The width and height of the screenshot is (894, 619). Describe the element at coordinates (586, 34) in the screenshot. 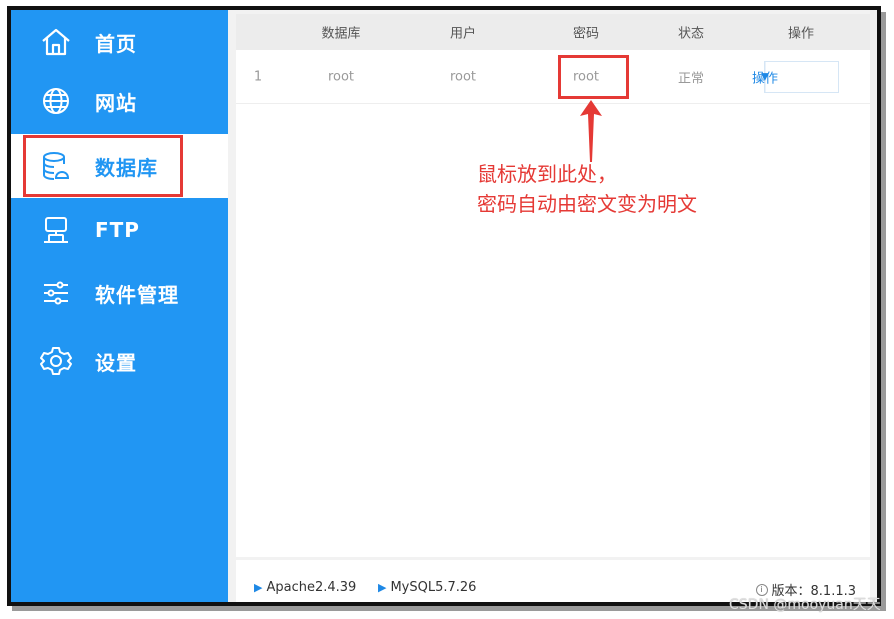

I see `column-header-password: 密码` at that location.